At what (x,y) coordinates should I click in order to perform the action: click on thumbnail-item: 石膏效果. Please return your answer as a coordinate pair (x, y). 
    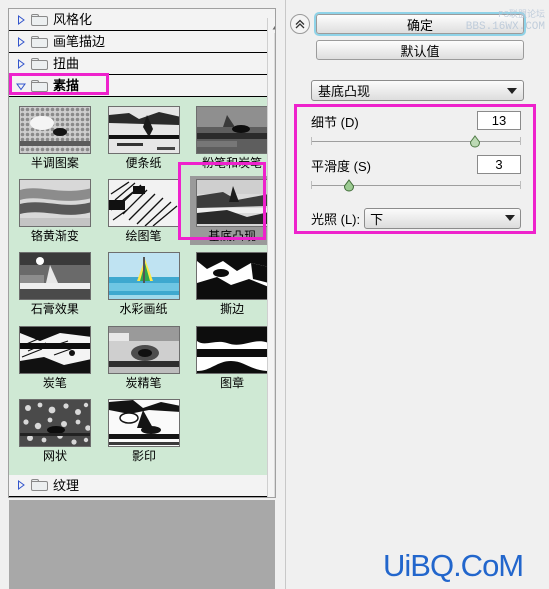
    Looking at the image, I should click on (55, 283).